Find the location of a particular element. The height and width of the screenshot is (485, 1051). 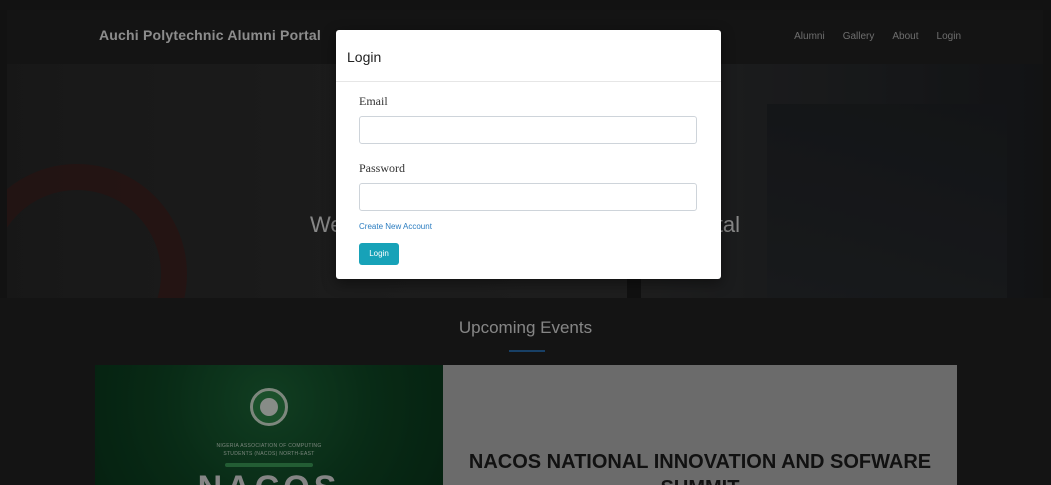

password-field is located at coordinates (528, 197).